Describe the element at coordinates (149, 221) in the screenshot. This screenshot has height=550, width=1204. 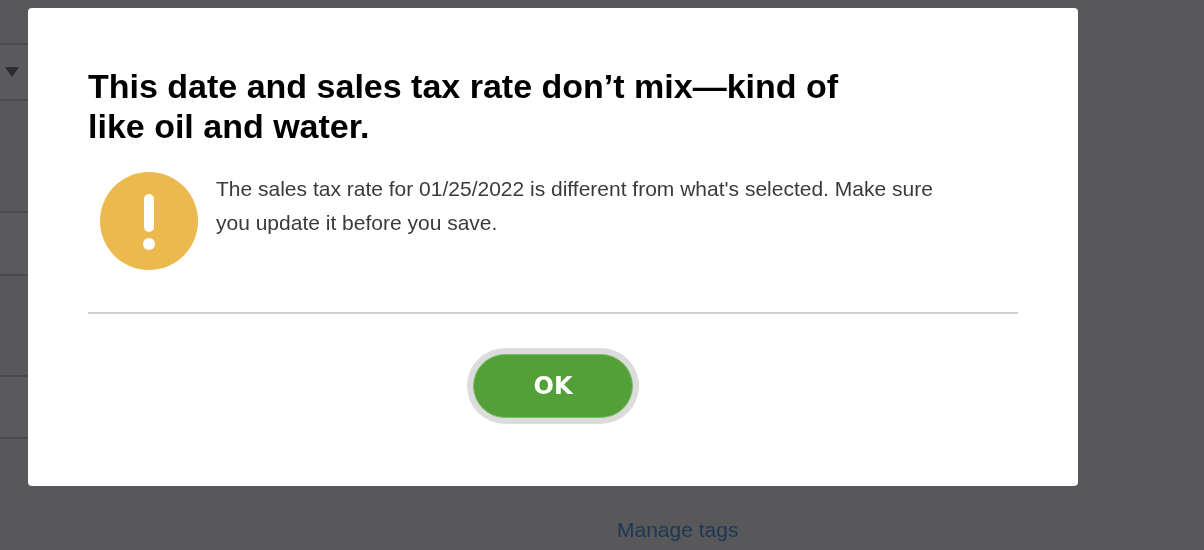
I see `warning-icon` at that location.